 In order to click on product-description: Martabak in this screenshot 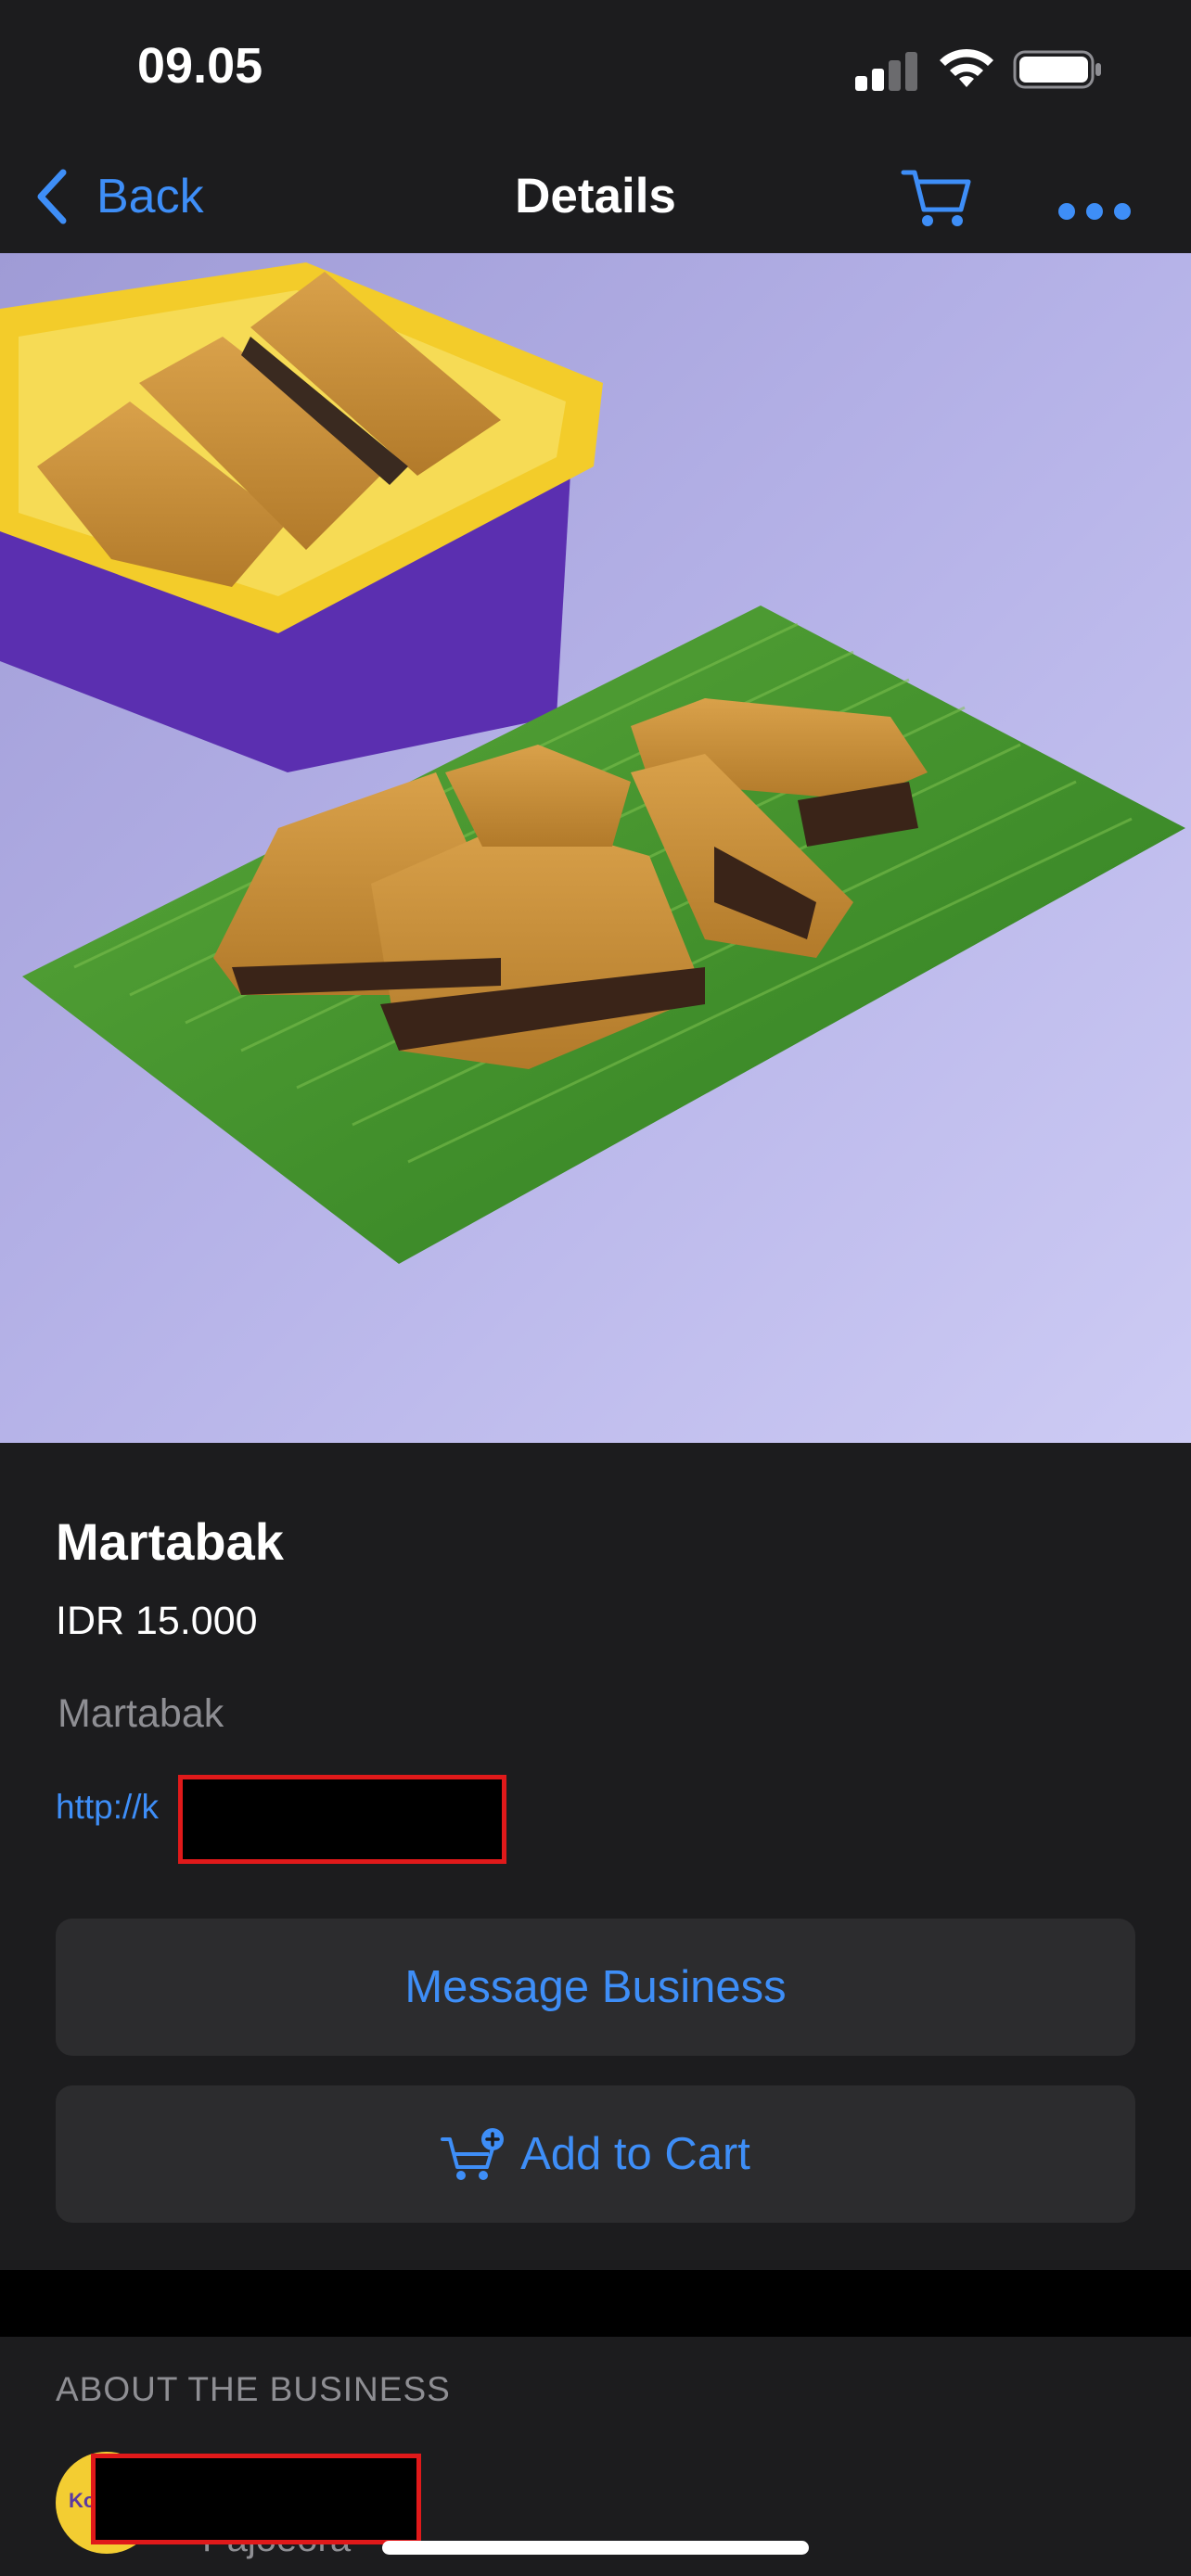, I will do `click(141, 1713)`.